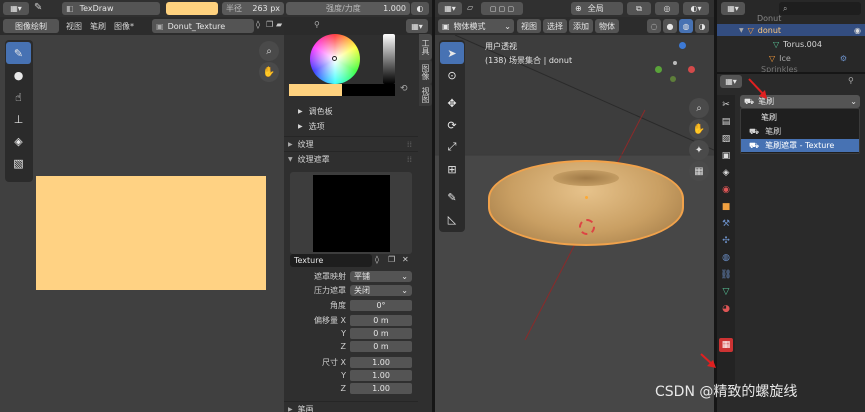 The width and height of the screenshot is (865, 412). What do you see at coordinates (381, 290) in the screenshot?
I see `pressure-mask-select: 关闭 ⌄` at bounding box center [381, 290].